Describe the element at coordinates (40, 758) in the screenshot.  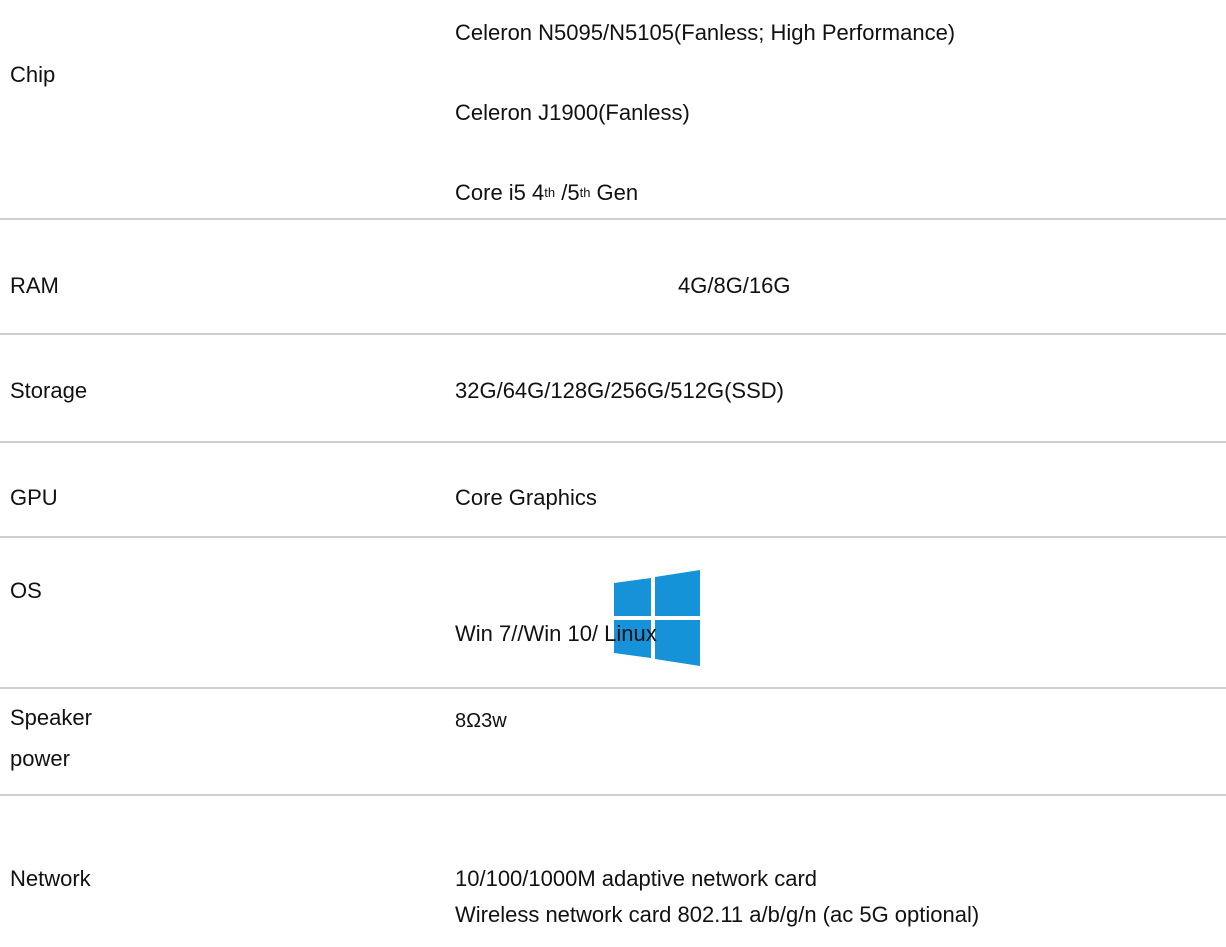
I see `spec-label-speaker-line-2: power` at that location.